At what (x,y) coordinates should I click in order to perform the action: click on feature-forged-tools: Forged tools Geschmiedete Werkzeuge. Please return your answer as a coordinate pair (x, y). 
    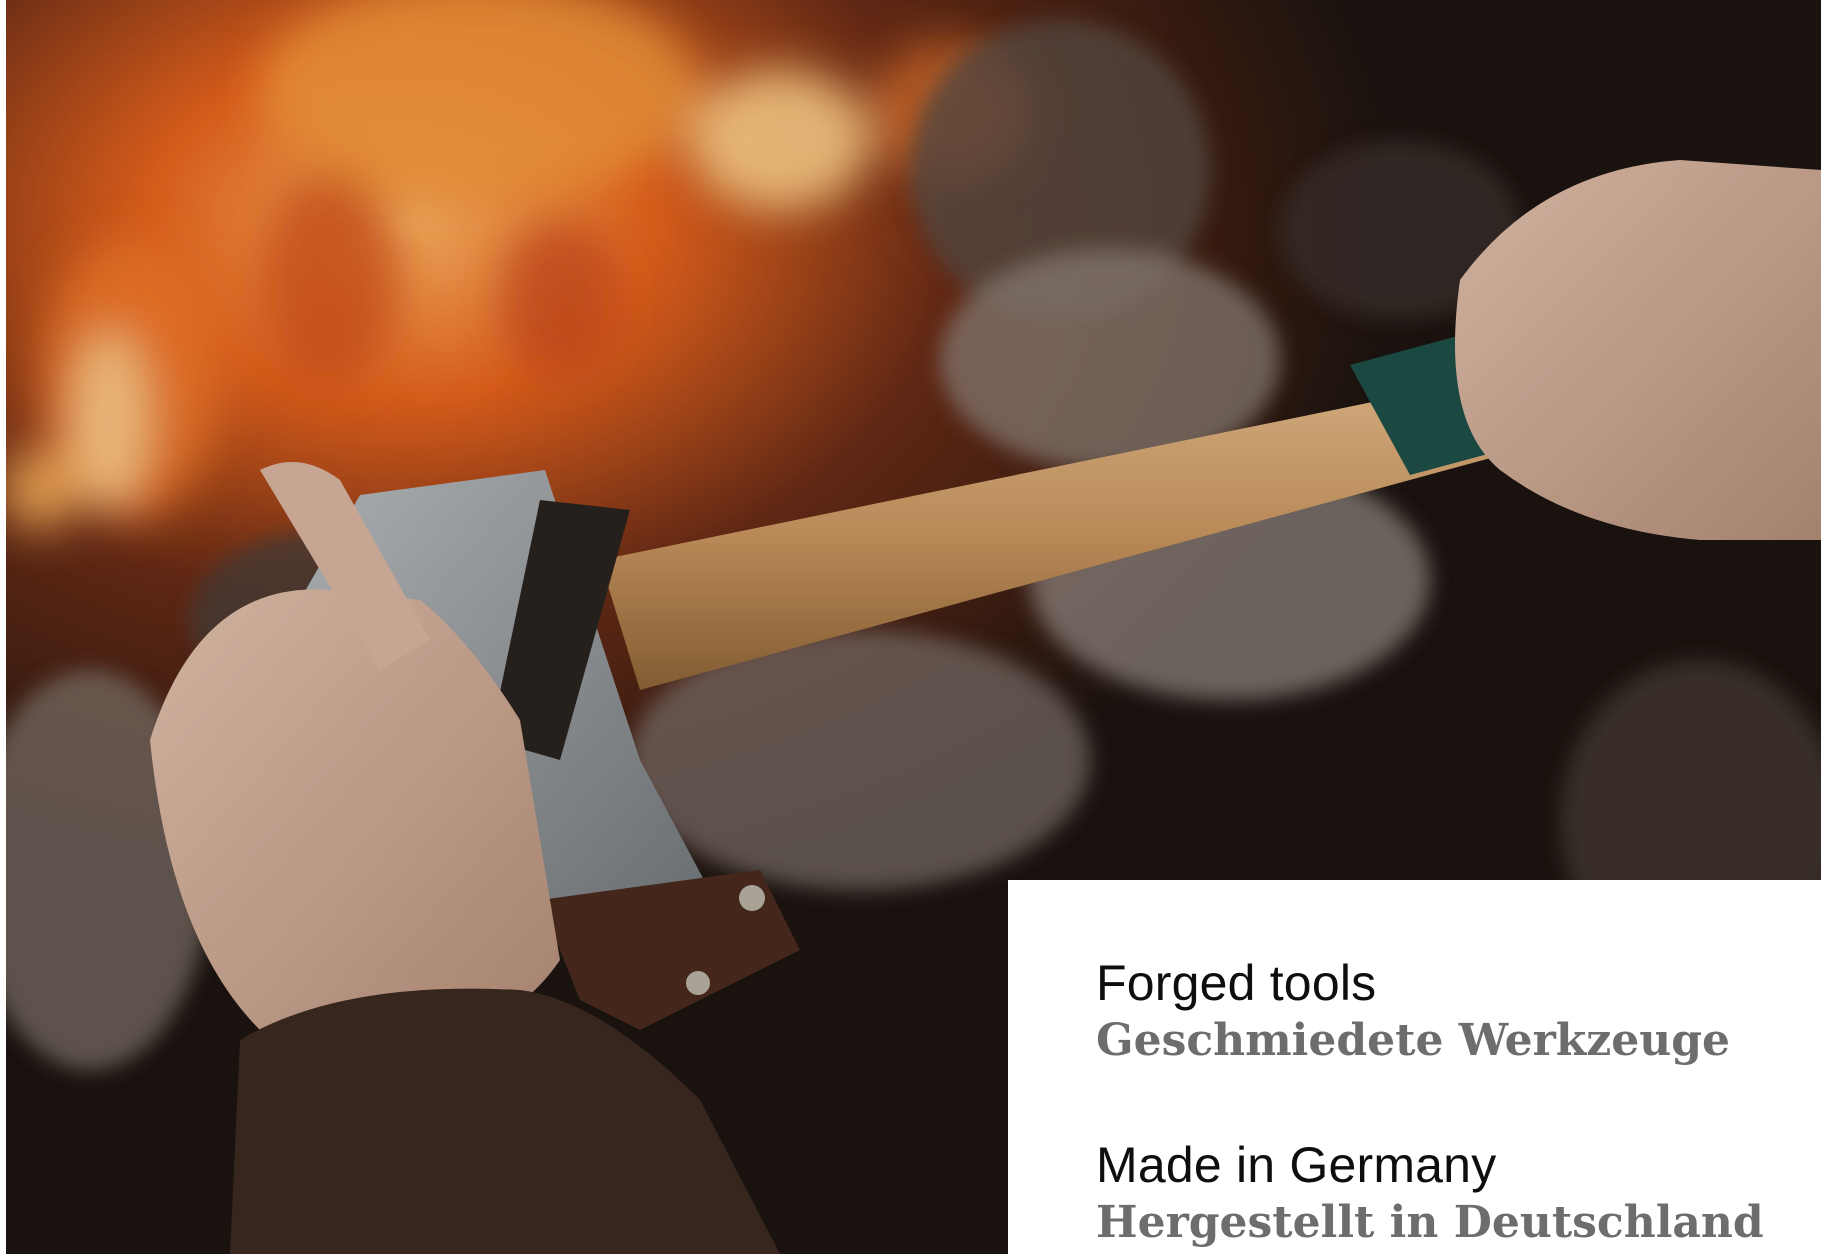
    Looking at the image, I should click on (1458, 1012).